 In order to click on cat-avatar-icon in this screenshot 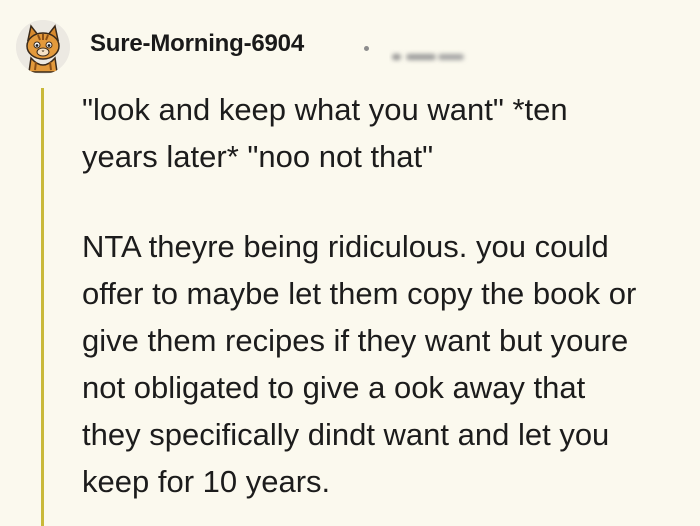, I will do `click(43, 47)`.